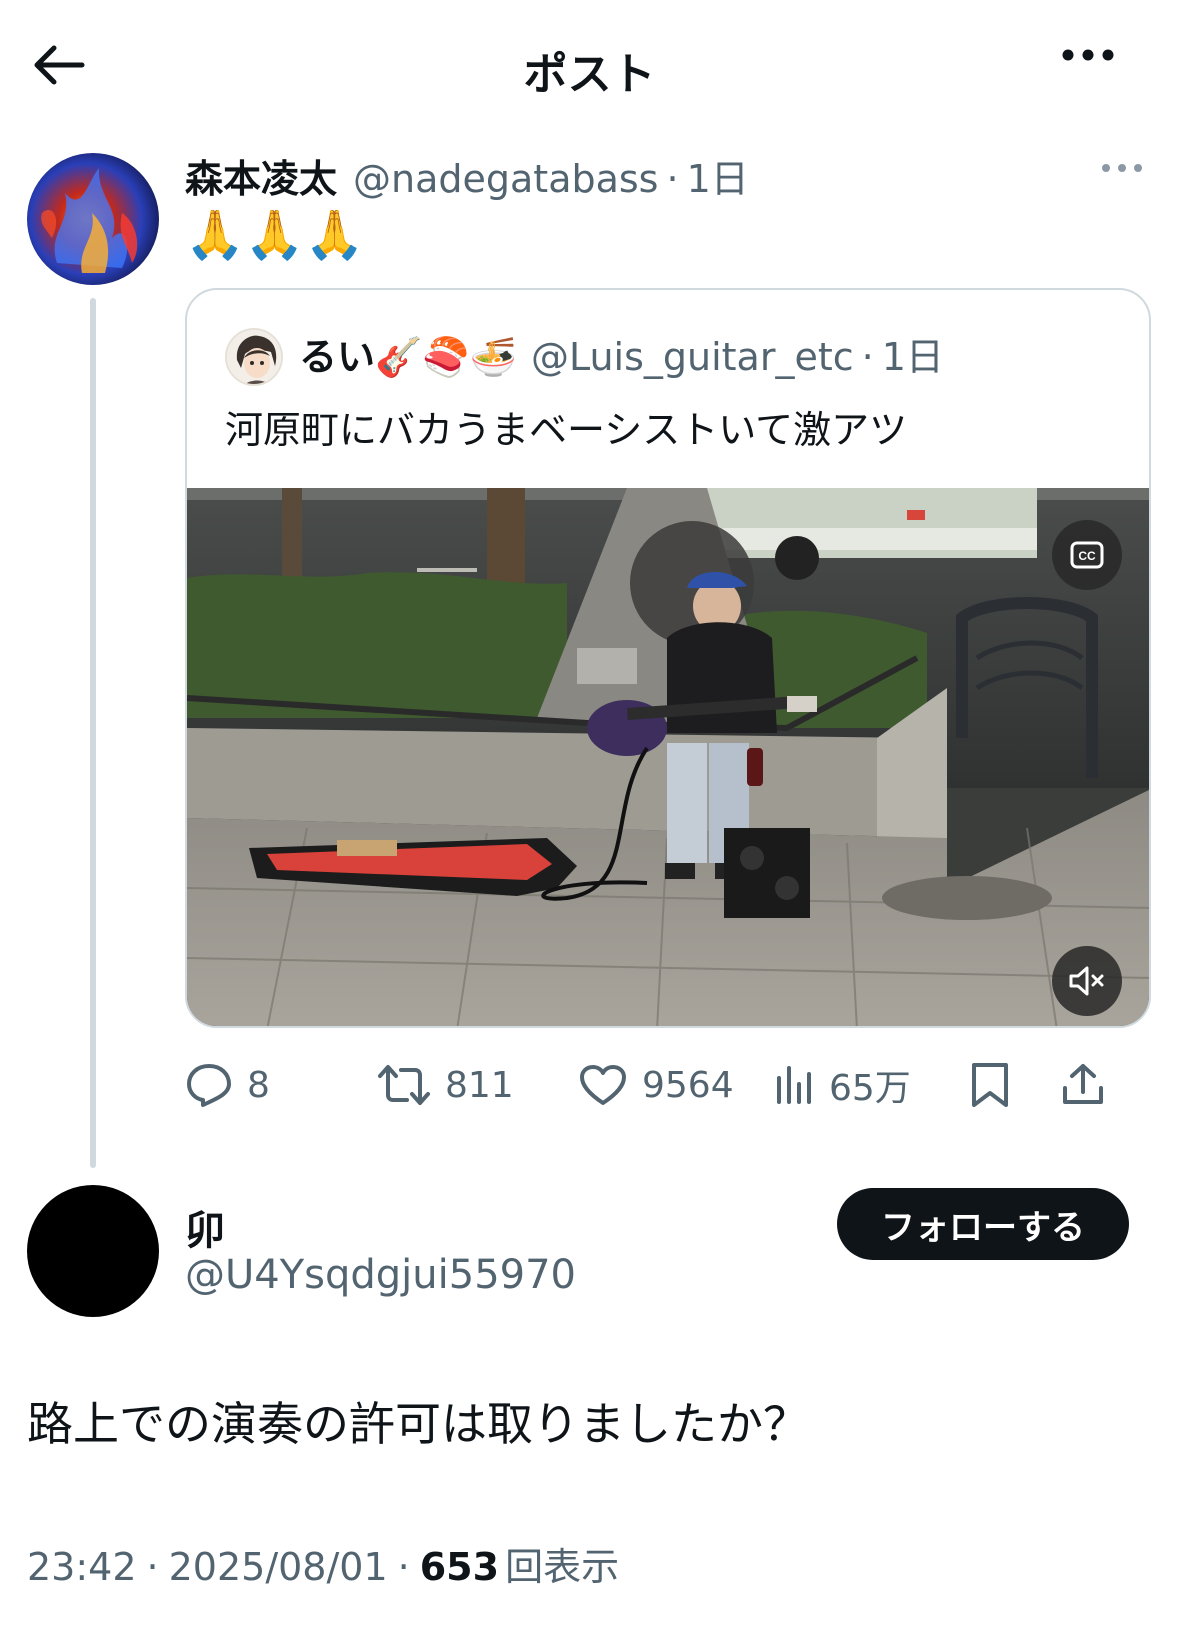  I want to click on cc-icon: CC, so click(1087, 555).